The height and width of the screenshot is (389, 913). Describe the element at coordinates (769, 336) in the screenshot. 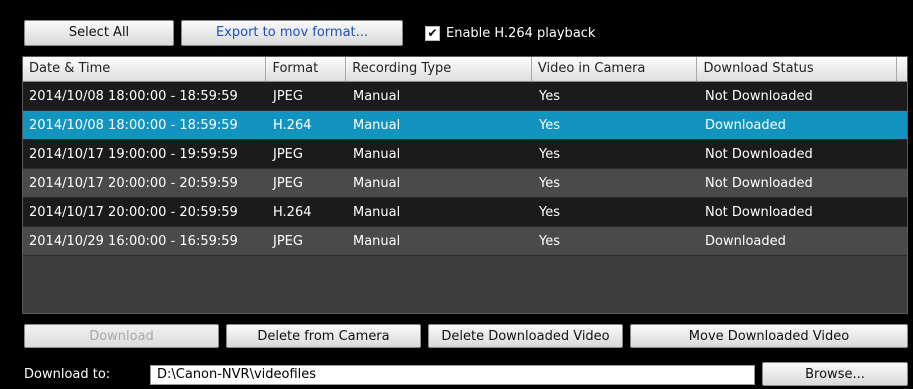

I see `move-downloaded-video-button: Move Downloaded Video` at that location.